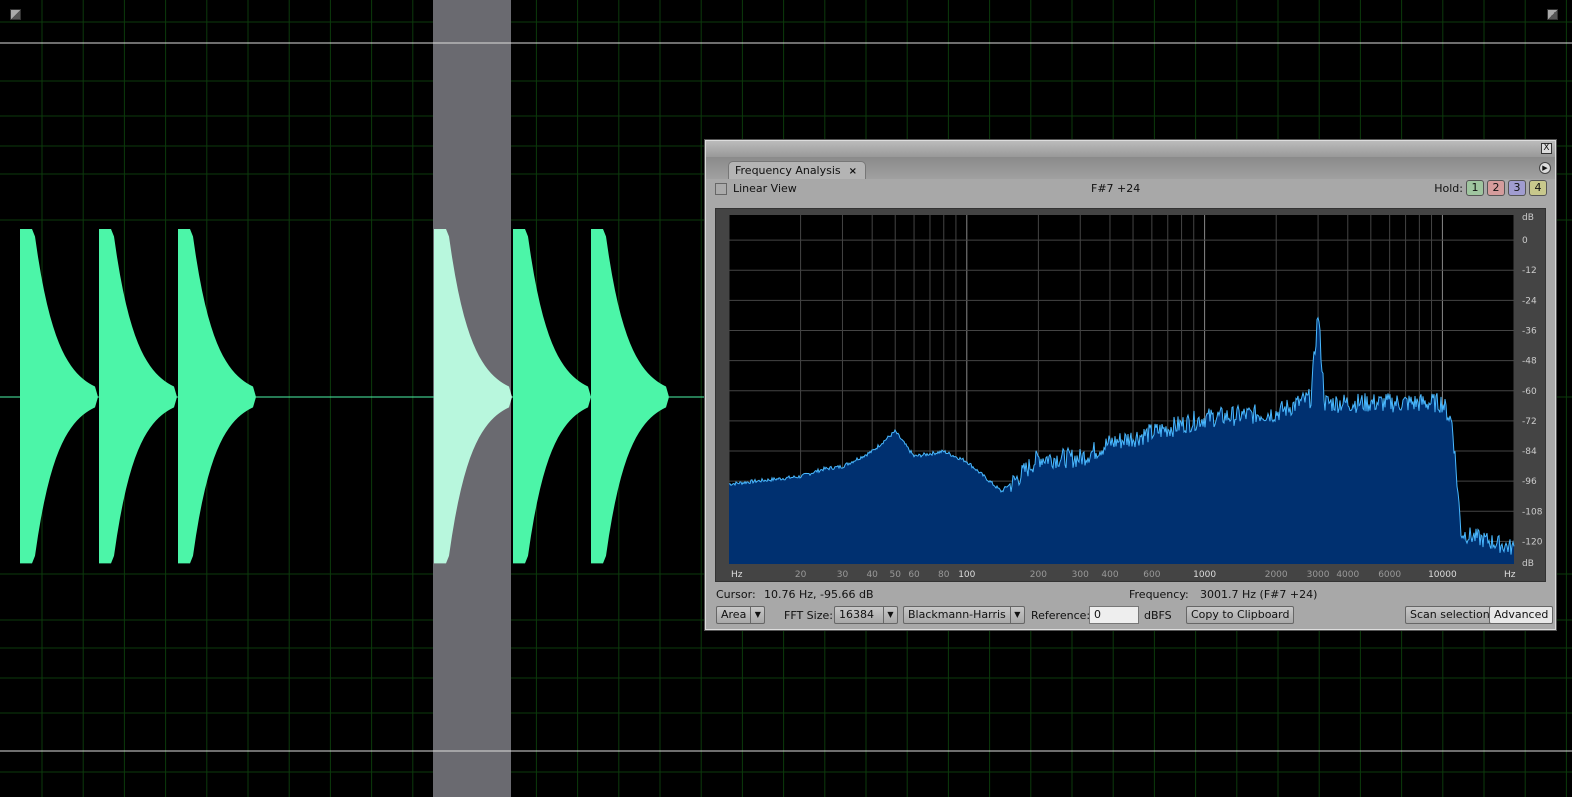  What do you see at coordinates (801, 575) in the screenshot?
I see `x-tick-label: 20` at bounding box center [801, 575].